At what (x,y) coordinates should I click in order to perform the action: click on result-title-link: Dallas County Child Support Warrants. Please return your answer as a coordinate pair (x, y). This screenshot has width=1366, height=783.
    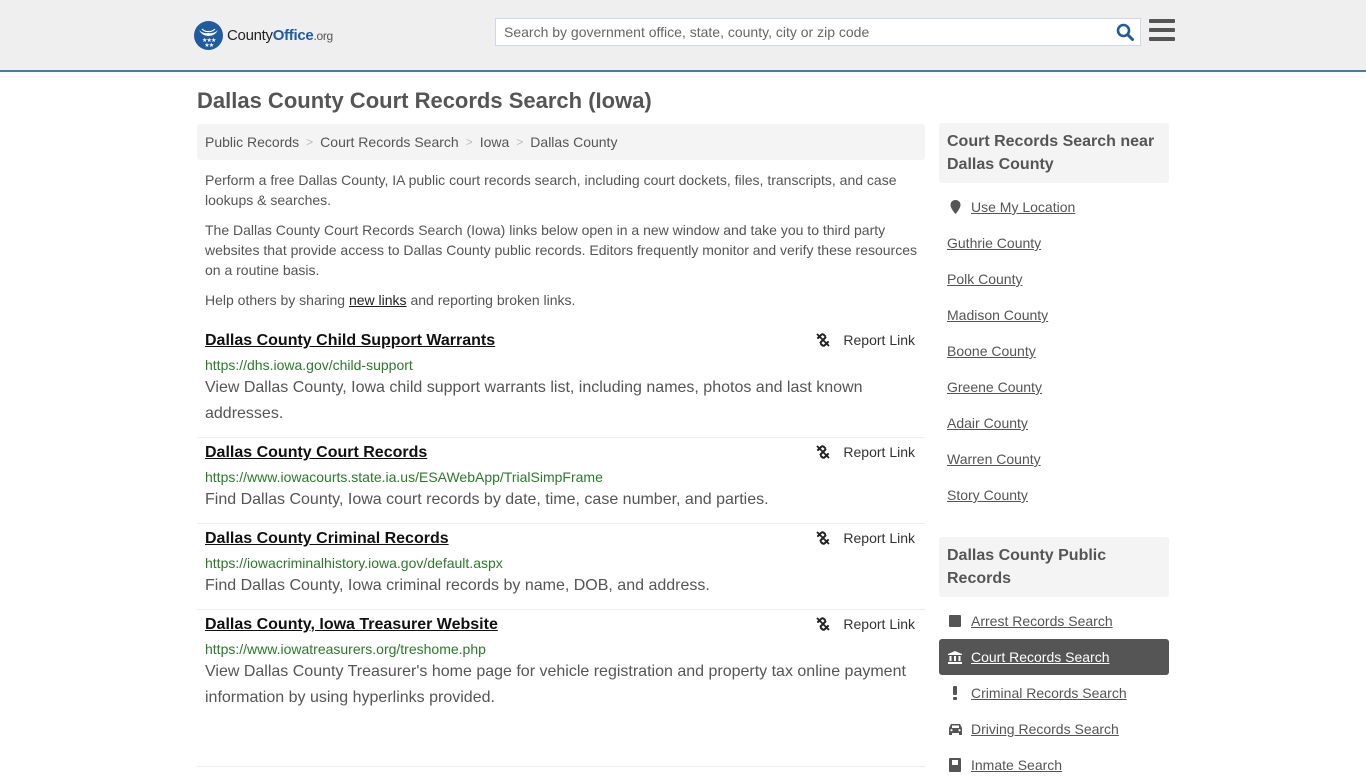
    Looking at the image, I should click on (350, 341).